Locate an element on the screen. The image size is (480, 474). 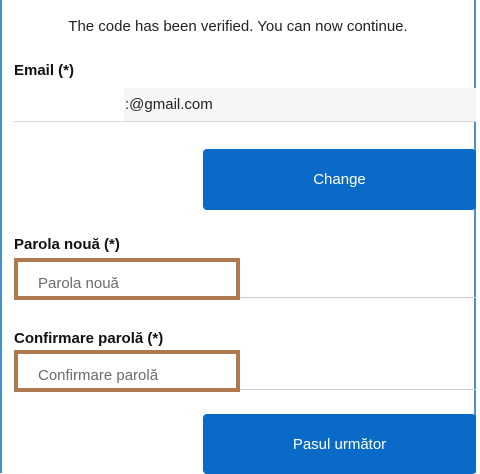
confirm-password-placeholder: Confirmare parolă is located at coordinates (98, 375).